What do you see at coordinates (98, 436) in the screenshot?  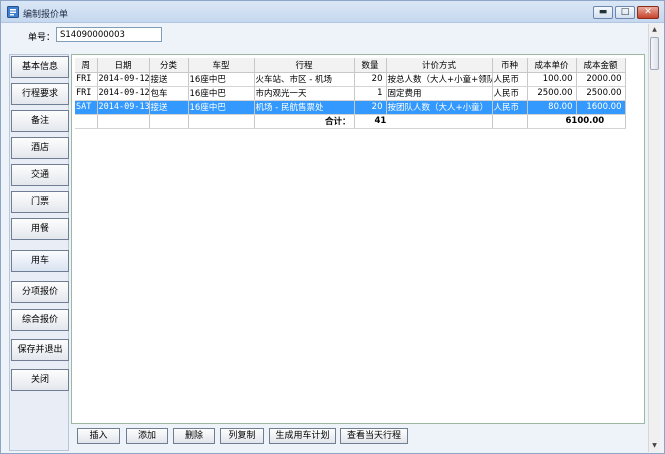 I see `insert-button: 插入` at bounding box center [98, 436].